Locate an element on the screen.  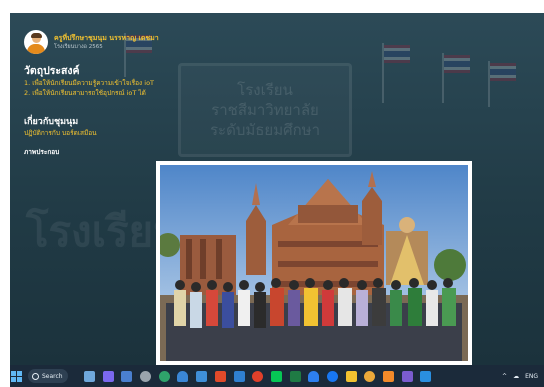
file-explorer-icon is located at coordinates (89, 376).